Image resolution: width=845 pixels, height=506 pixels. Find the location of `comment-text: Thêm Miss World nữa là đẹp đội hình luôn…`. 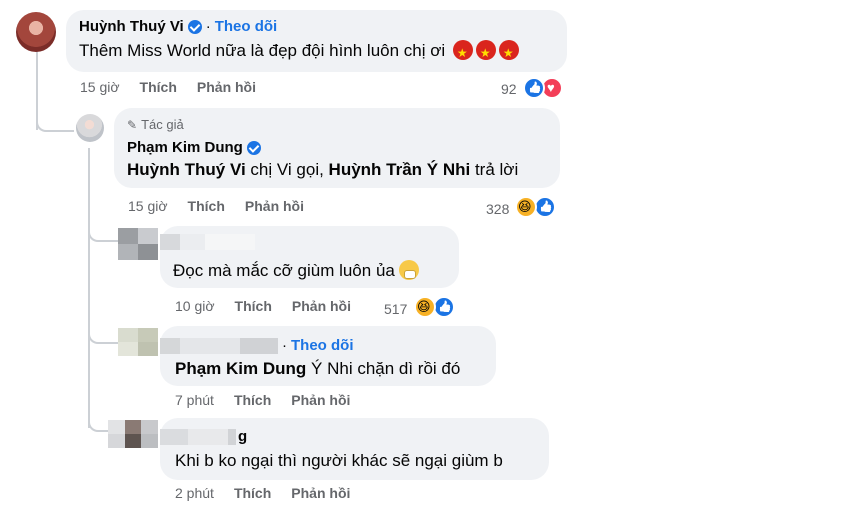

comment-text: Thêm Miss World nữa là đẹp đội hình luôn… is located at coordinates (299, 52).